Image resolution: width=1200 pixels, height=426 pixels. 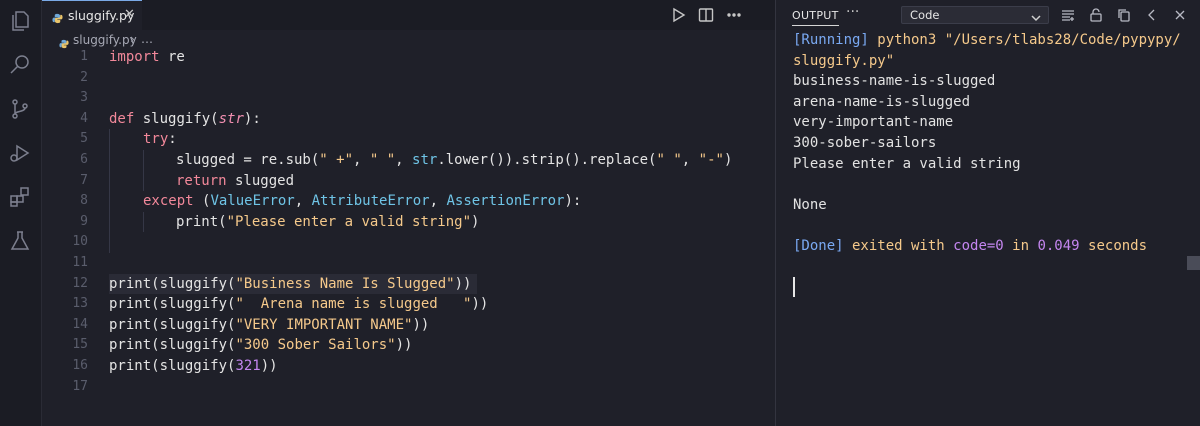 I want to click on keyword: except, so click(x=168, y=201).